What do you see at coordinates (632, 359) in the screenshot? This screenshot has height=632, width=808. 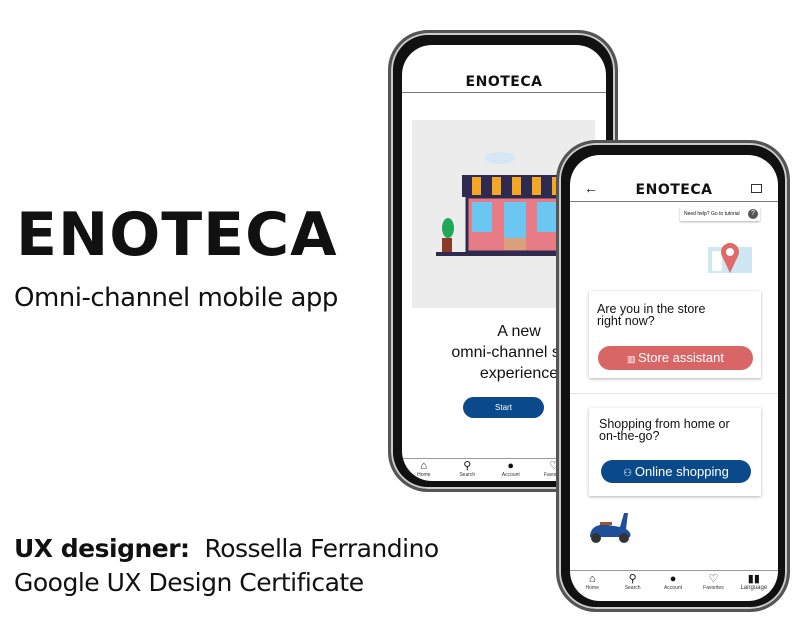 I see `map-icon: ▥` at bounding box center [632, 359].